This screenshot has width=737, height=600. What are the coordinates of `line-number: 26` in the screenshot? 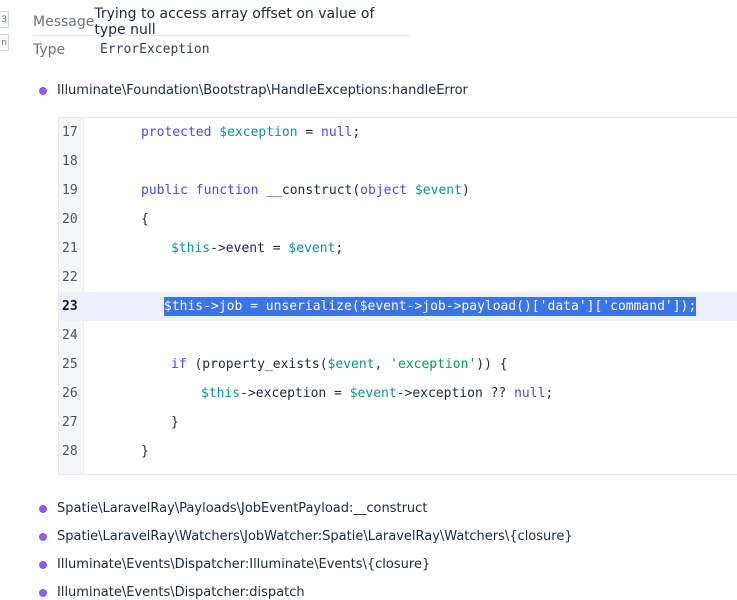 It's located at (70, 393).